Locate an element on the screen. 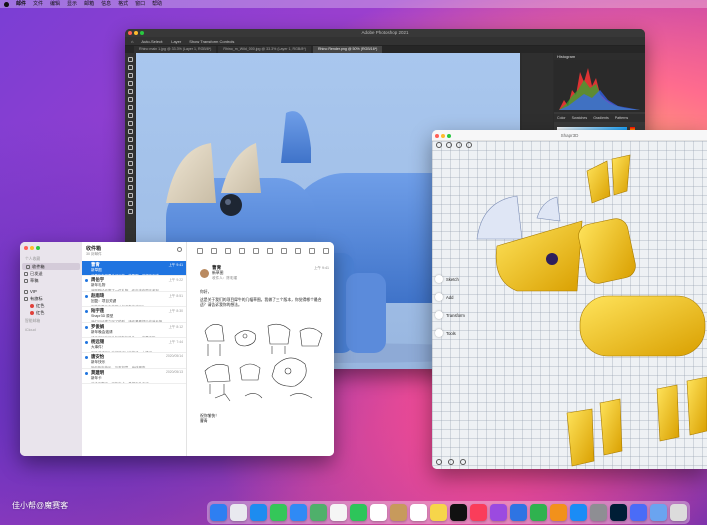  menu-item: 邮件 is located at coordinates (21, 4).